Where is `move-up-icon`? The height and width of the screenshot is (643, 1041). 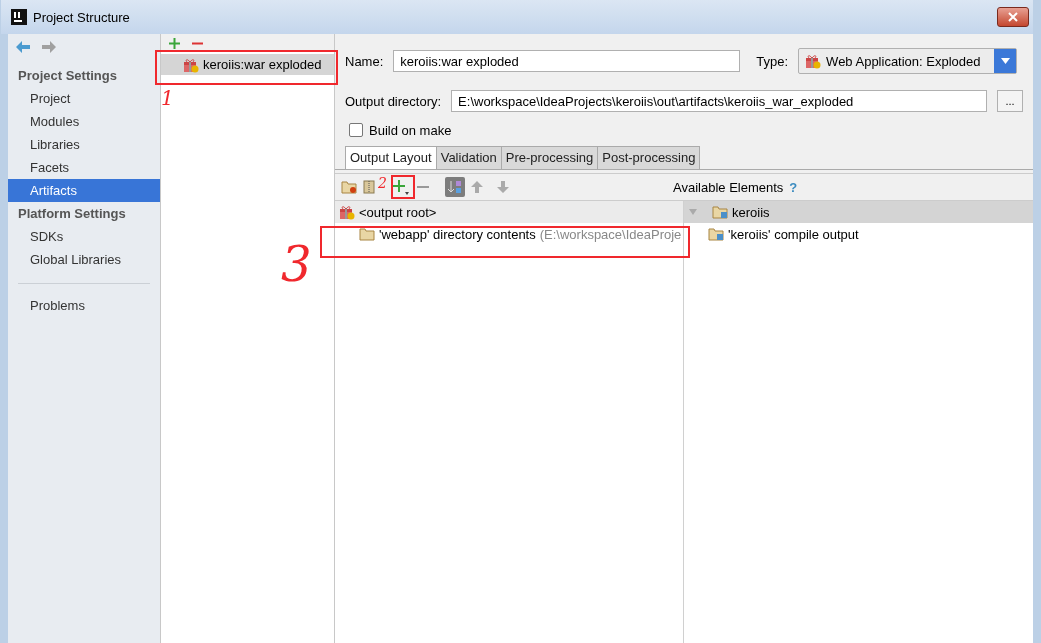
move-up-icon is located at coordinates (477, 187).